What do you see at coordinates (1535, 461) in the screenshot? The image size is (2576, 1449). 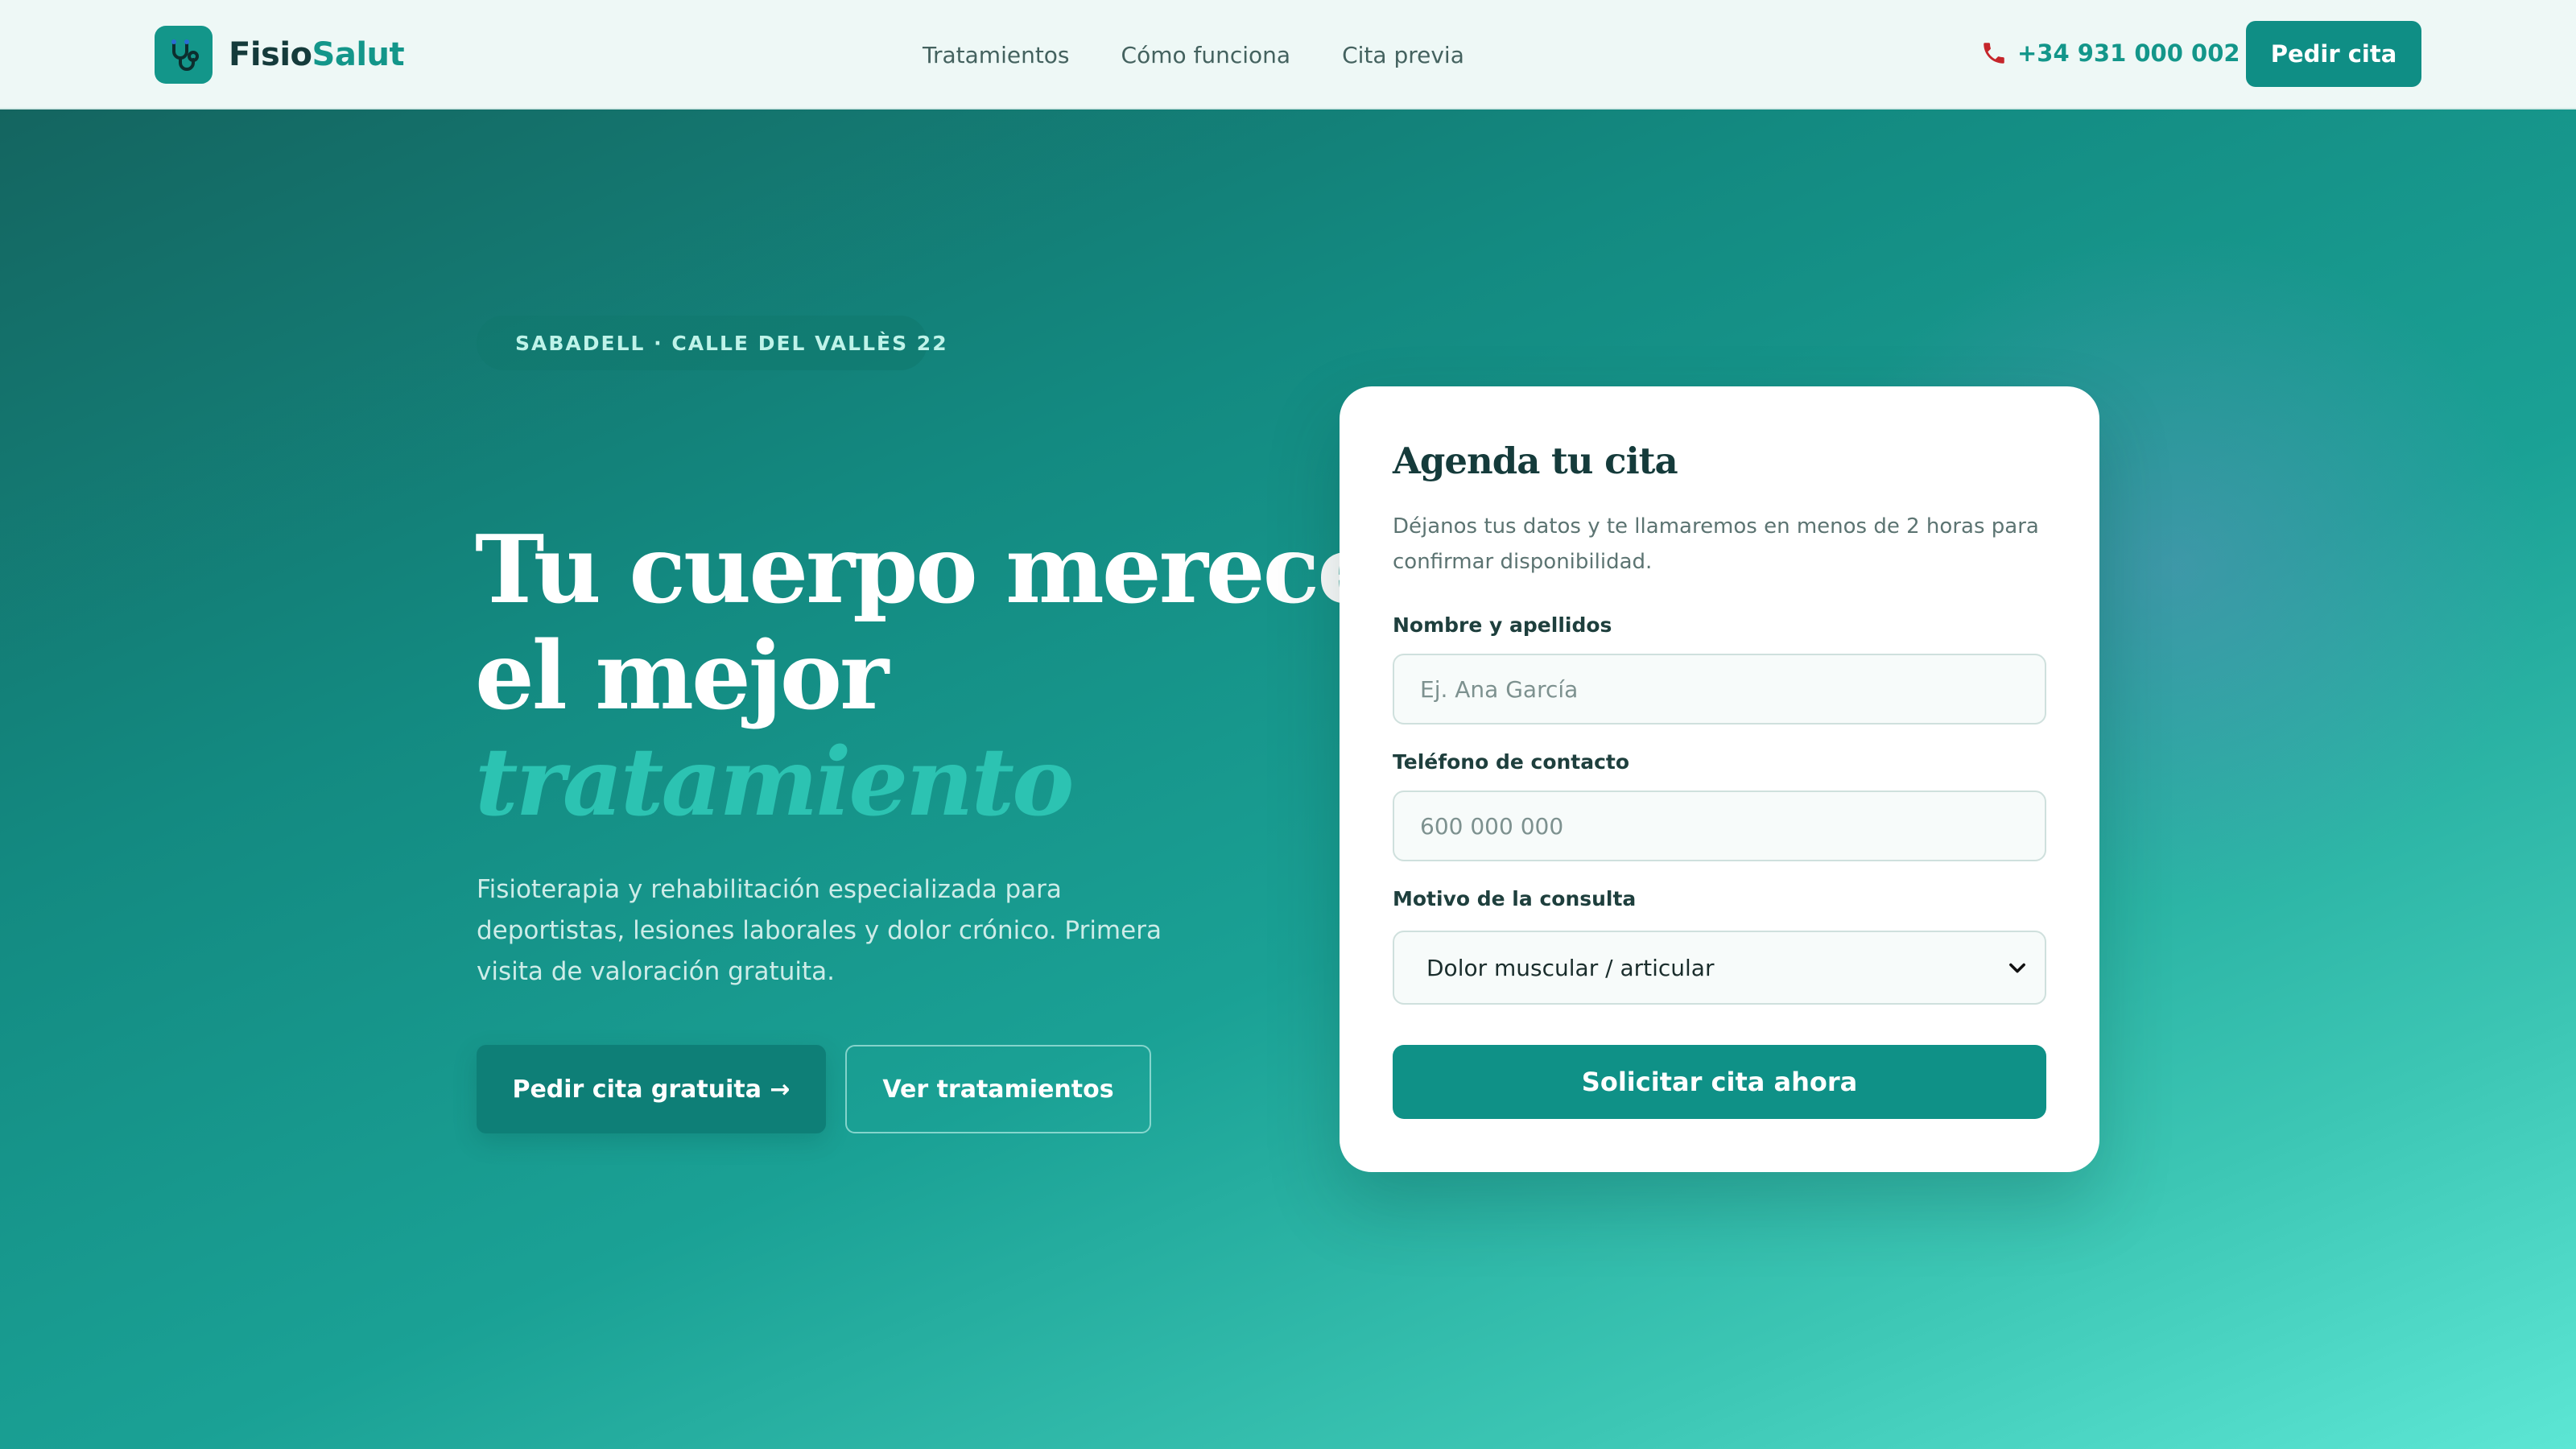 I see `form-title: Agenda tu cita` at bounding box center [1535, 461].